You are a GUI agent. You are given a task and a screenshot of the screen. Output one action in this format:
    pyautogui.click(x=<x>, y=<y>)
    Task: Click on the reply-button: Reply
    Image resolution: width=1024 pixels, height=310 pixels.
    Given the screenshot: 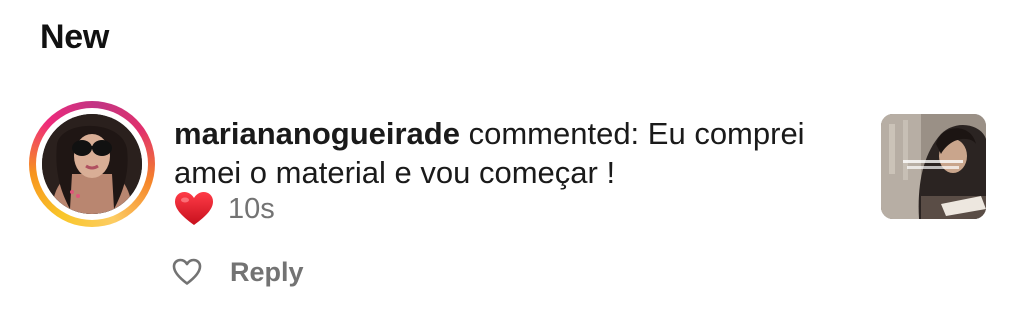 What is the action you would take?
    pyautogui.click(x=267, y=272)
    